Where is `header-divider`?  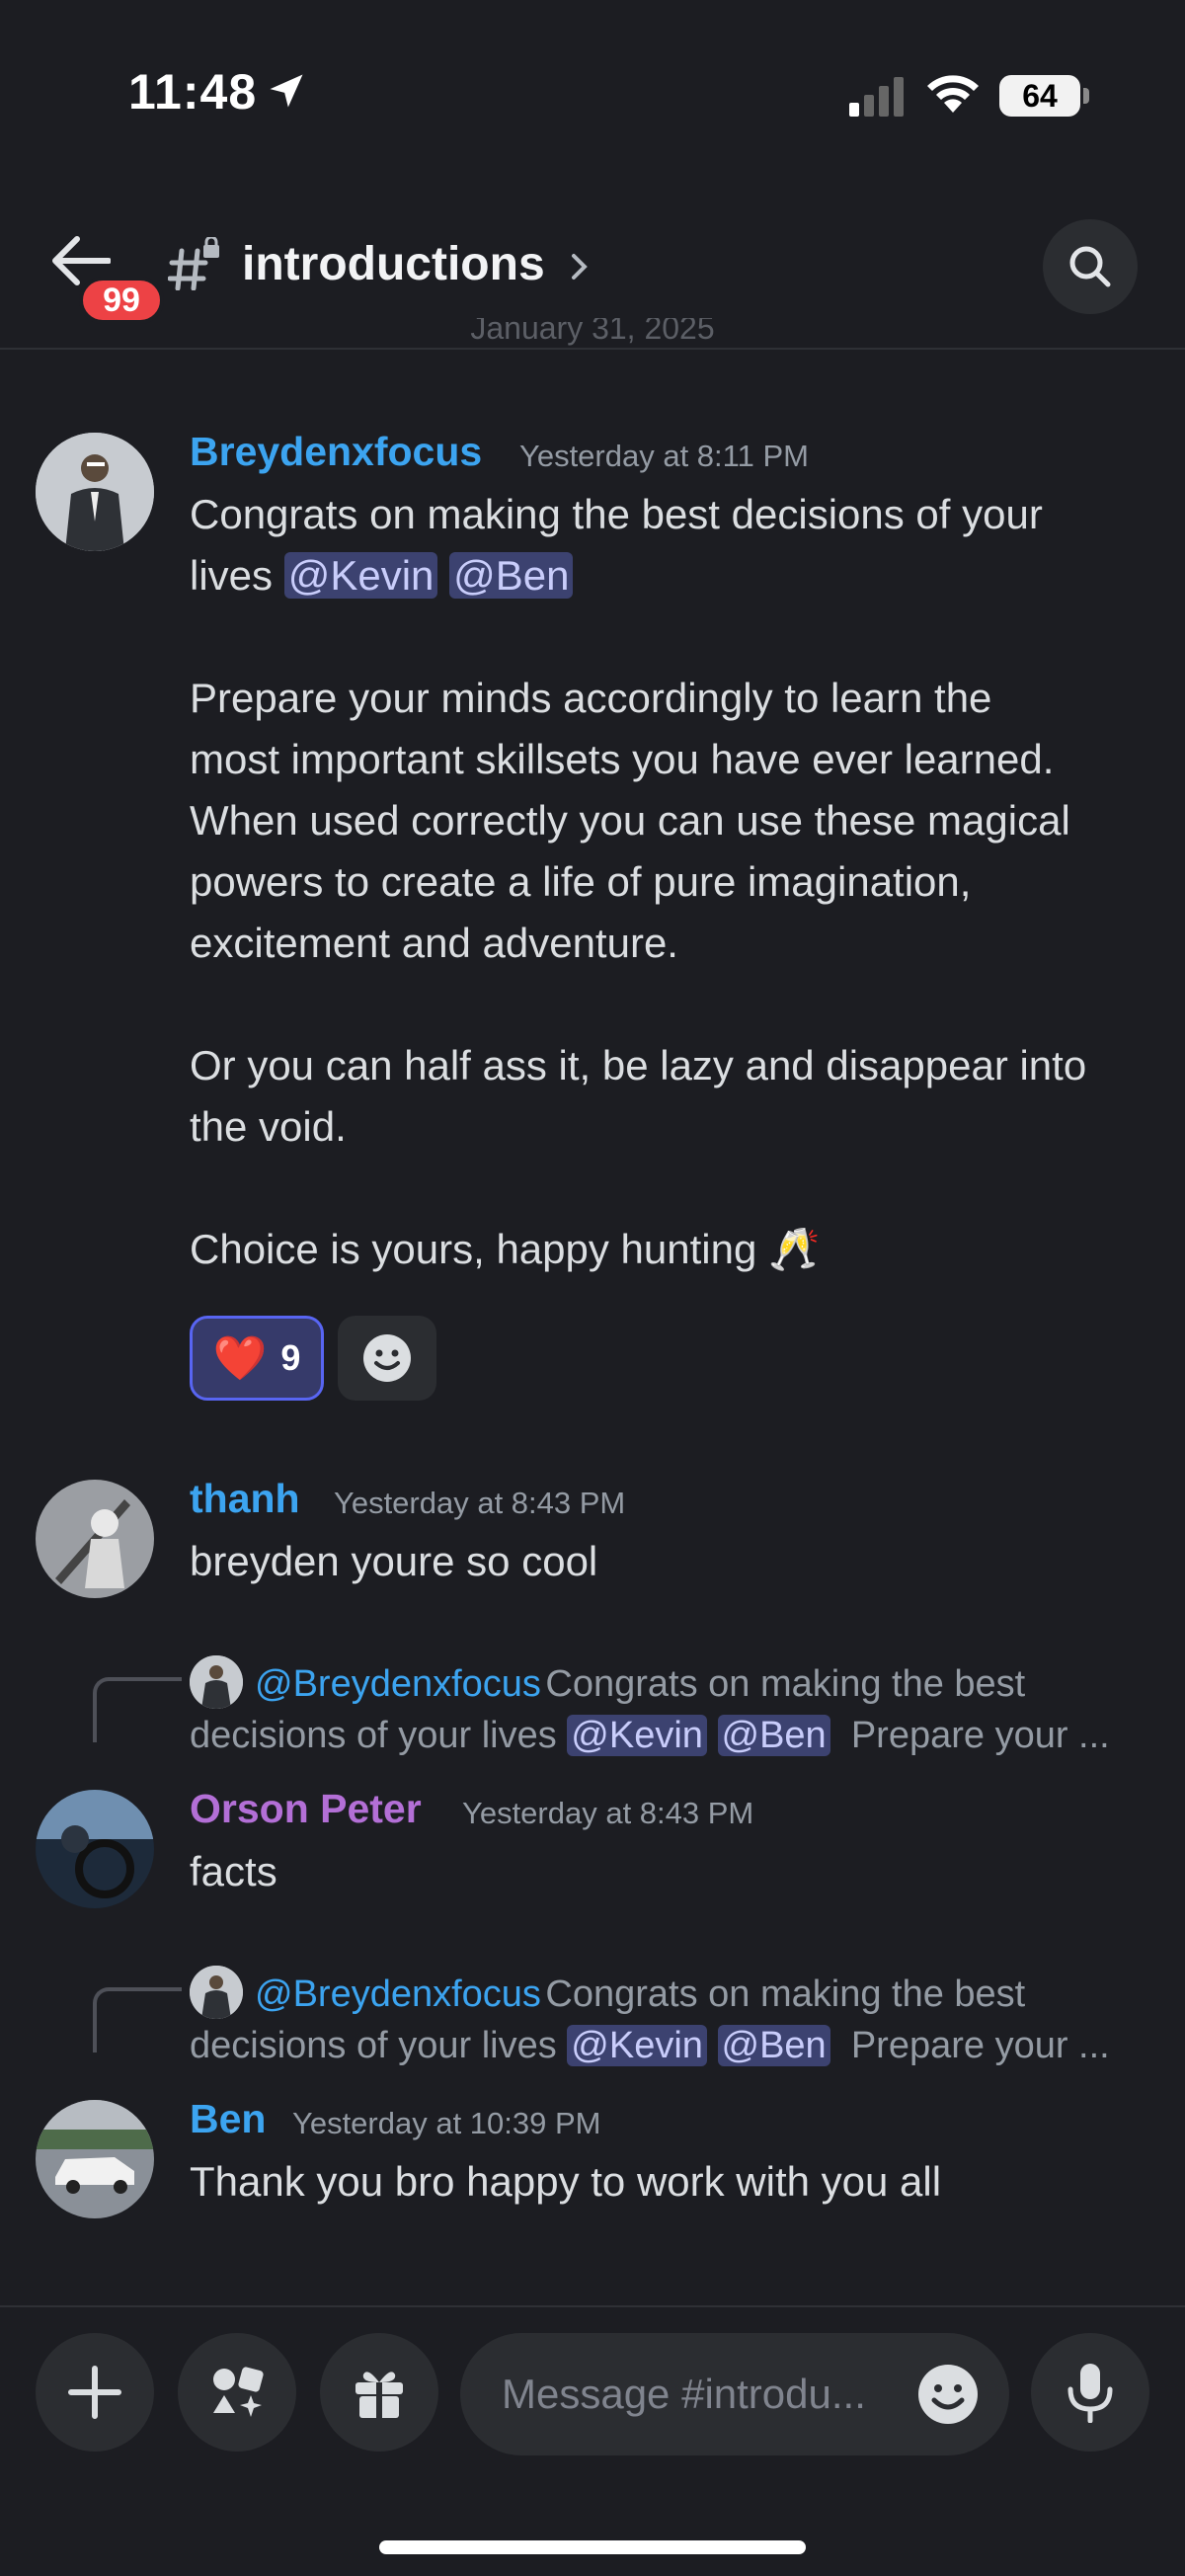
header-divider is located at coordinates (592, 349).